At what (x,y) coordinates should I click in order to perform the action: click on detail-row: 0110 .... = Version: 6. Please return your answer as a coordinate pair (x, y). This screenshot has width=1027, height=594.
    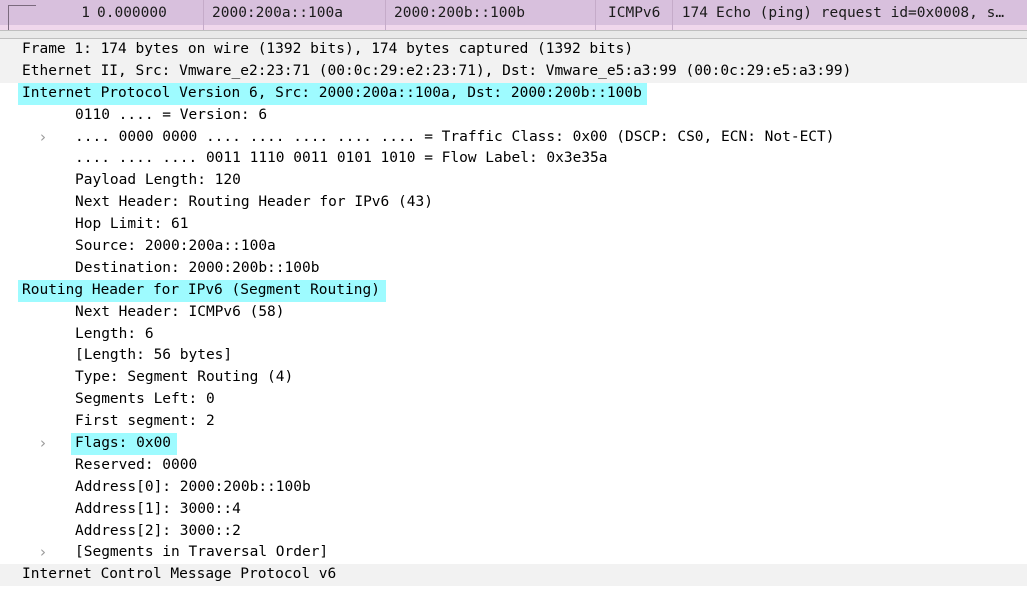
    Looking at the image, I should click on (513, 116).